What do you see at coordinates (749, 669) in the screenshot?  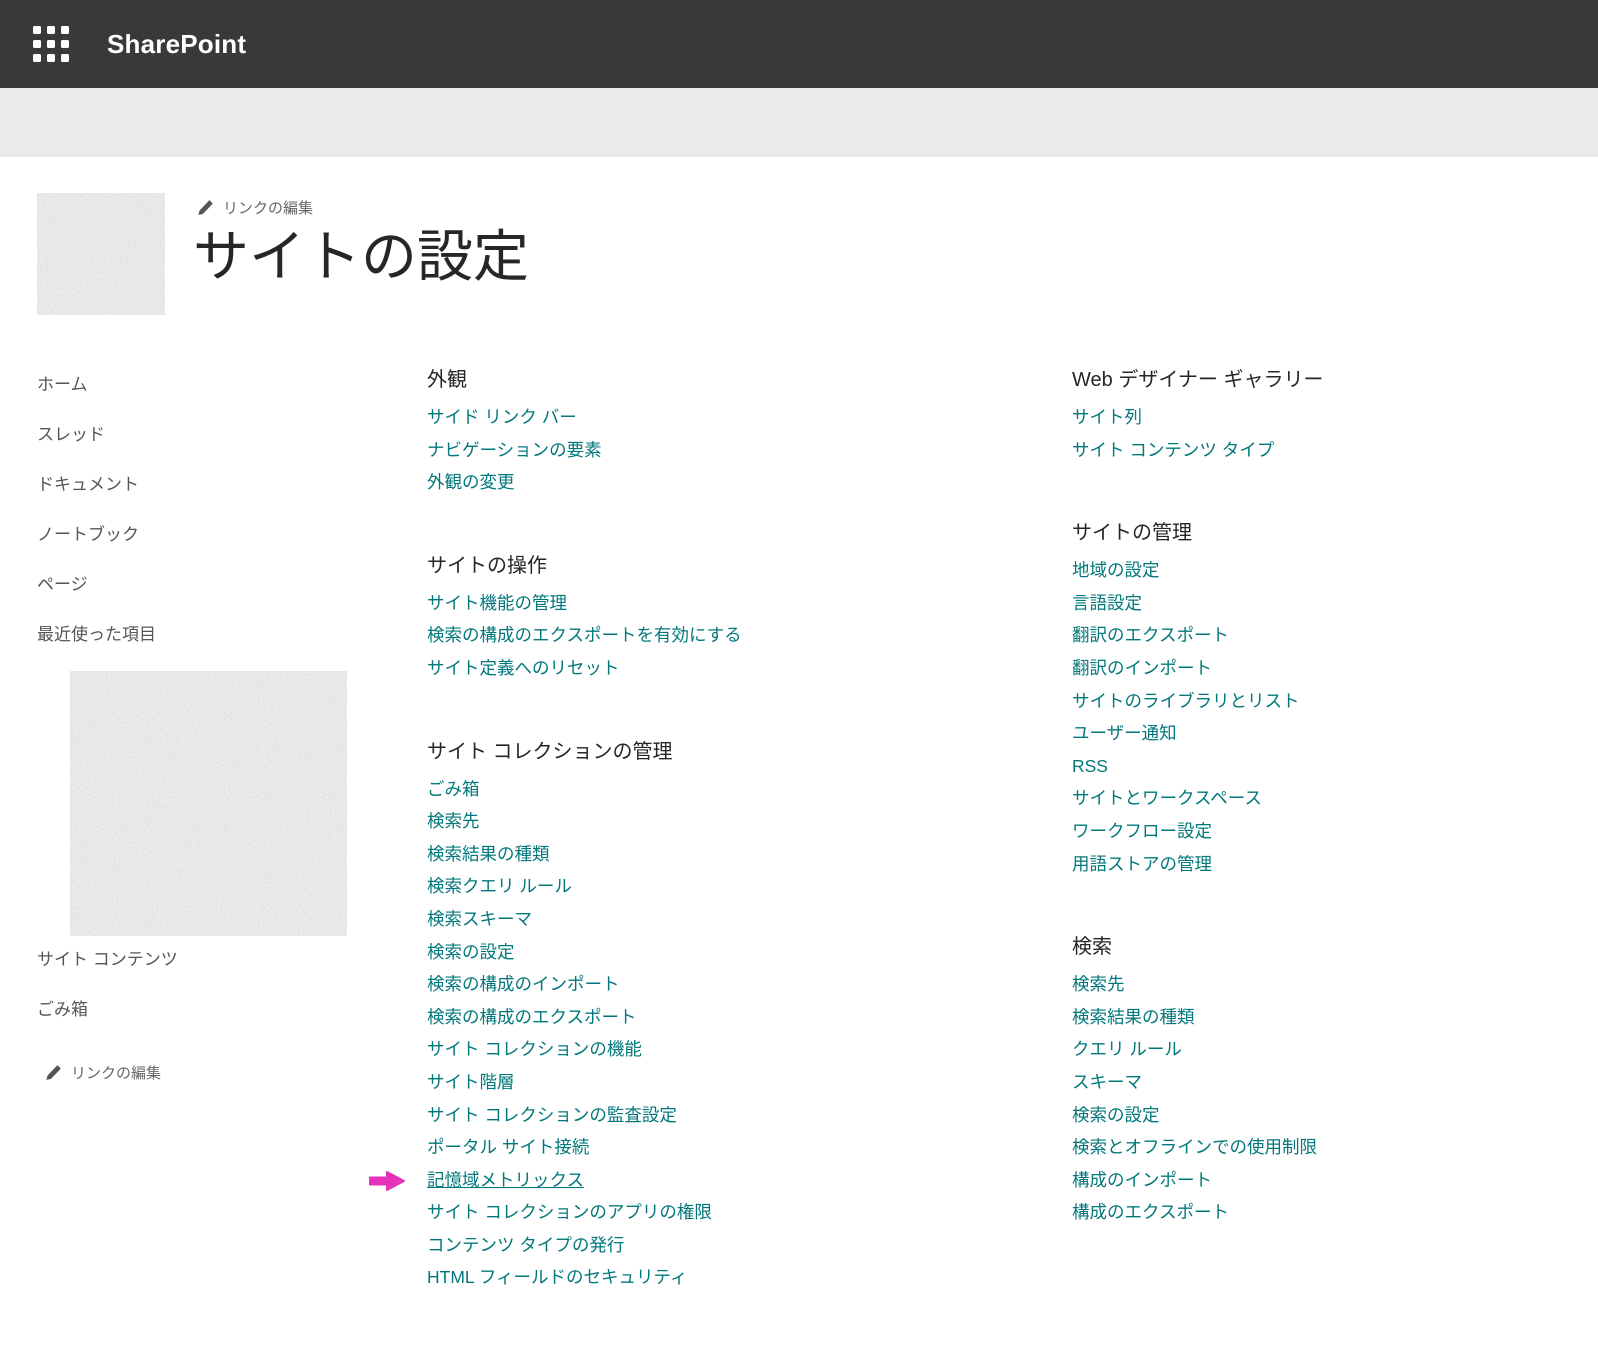 I see `group-link-item: サイト定義へのリセット` at bounding box center [749, 669].